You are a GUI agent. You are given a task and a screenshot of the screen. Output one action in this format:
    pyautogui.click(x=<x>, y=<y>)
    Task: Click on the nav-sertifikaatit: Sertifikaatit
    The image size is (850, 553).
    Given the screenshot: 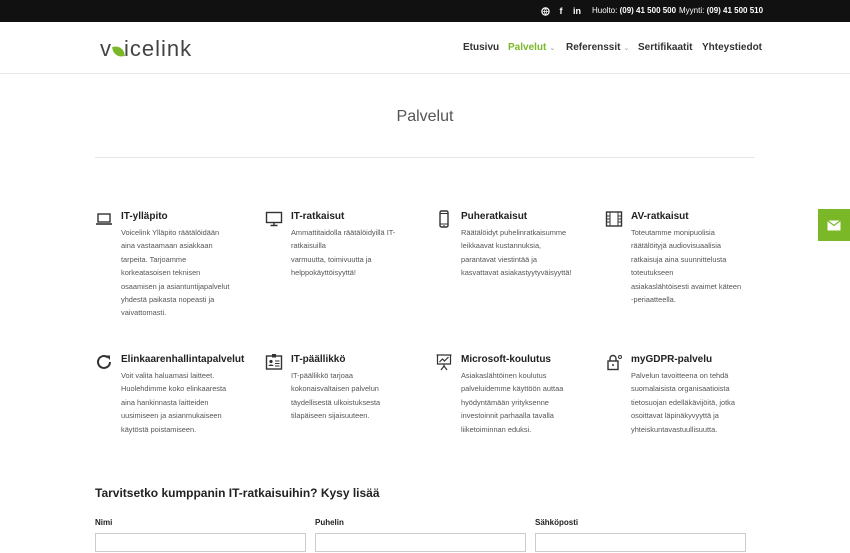 What is the action you would take?
    pyautogui.click(x=665, y=47)
    